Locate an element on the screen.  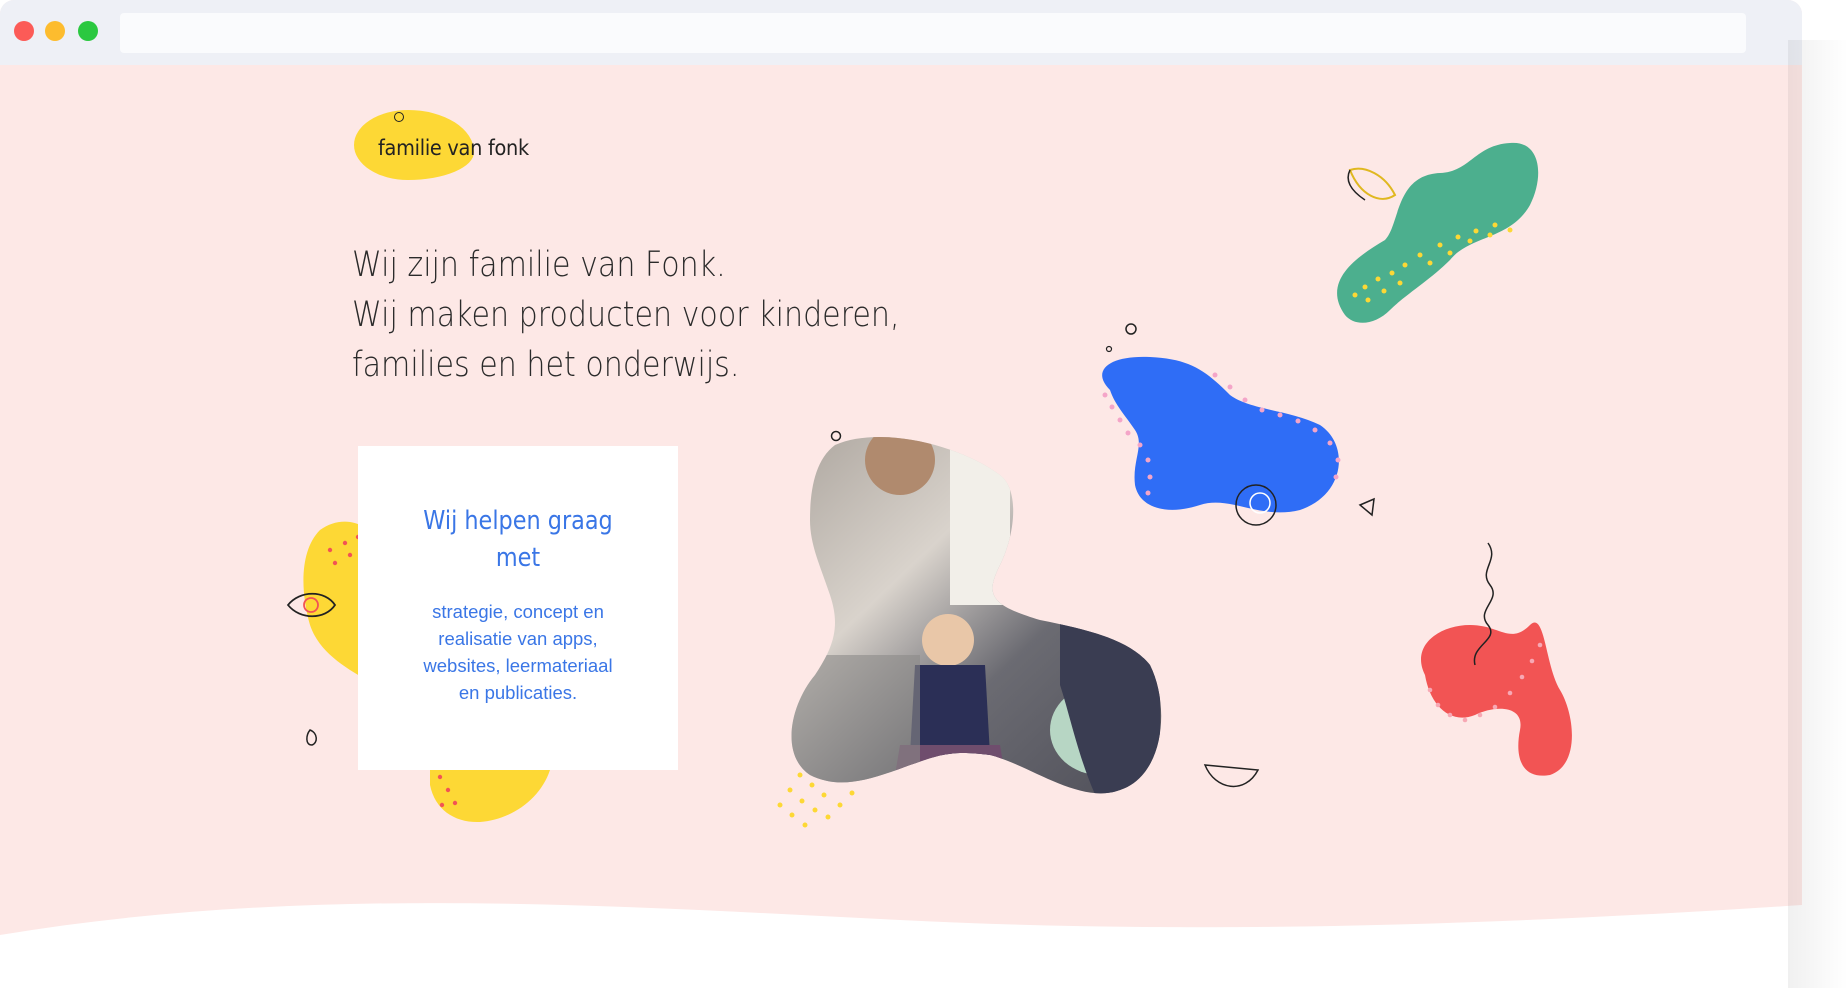
site-logo: familie van fonk is located at coordinates (449, 146).